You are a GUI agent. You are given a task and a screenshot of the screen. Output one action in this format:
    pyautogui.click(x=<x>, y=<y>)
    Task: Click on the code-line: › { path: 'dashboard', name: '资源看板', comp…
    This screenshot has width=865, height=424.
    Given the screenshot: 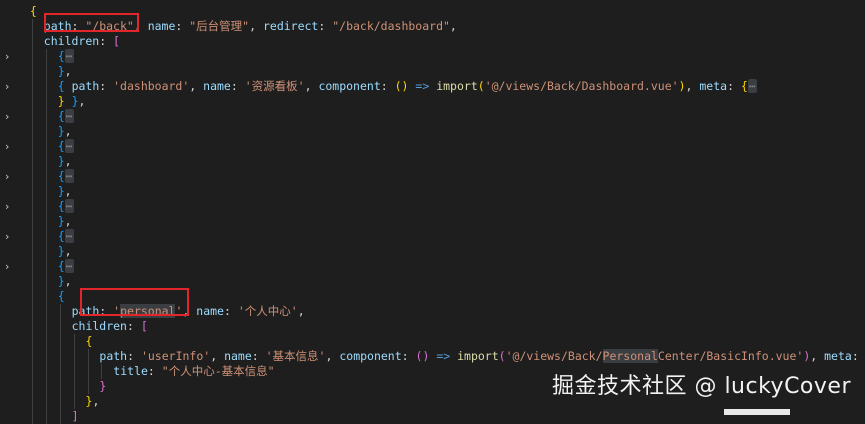 What is the action you would take?
    pyautogui.click(x=432, y=86)
    